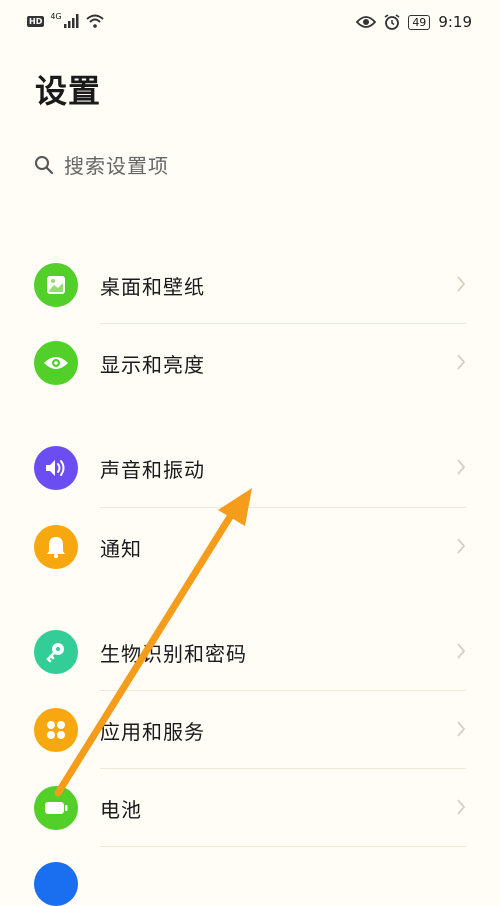  Describe the element at coordinates (283, 846) in the screenshot. I see `divider` at that location.